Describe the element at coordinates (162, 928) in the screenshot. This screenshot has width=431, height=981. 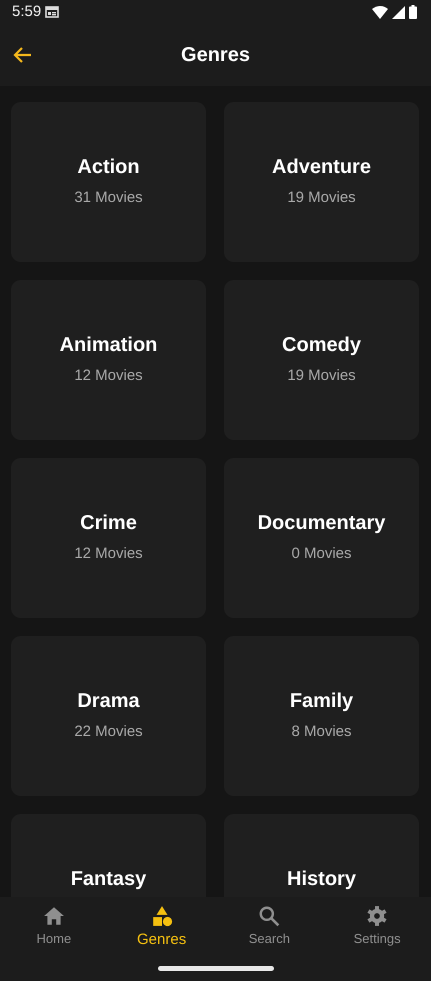
I see `nav-tab: Genres` at that location.